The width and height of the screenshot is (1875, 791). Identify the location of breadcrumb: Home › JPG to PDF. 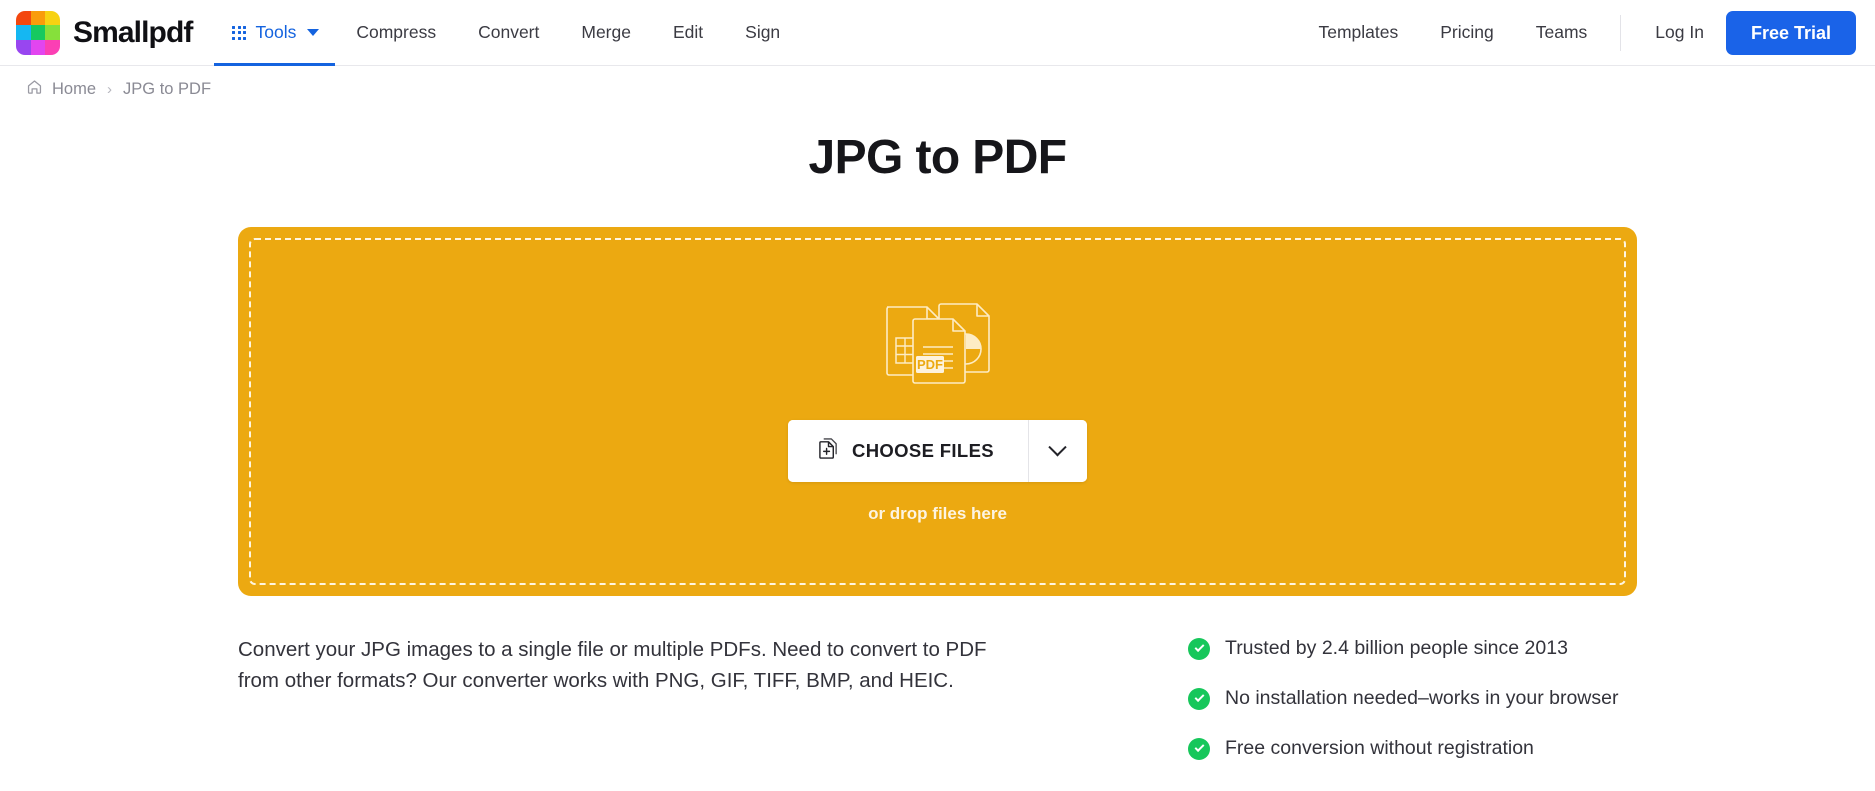
(937, 83).